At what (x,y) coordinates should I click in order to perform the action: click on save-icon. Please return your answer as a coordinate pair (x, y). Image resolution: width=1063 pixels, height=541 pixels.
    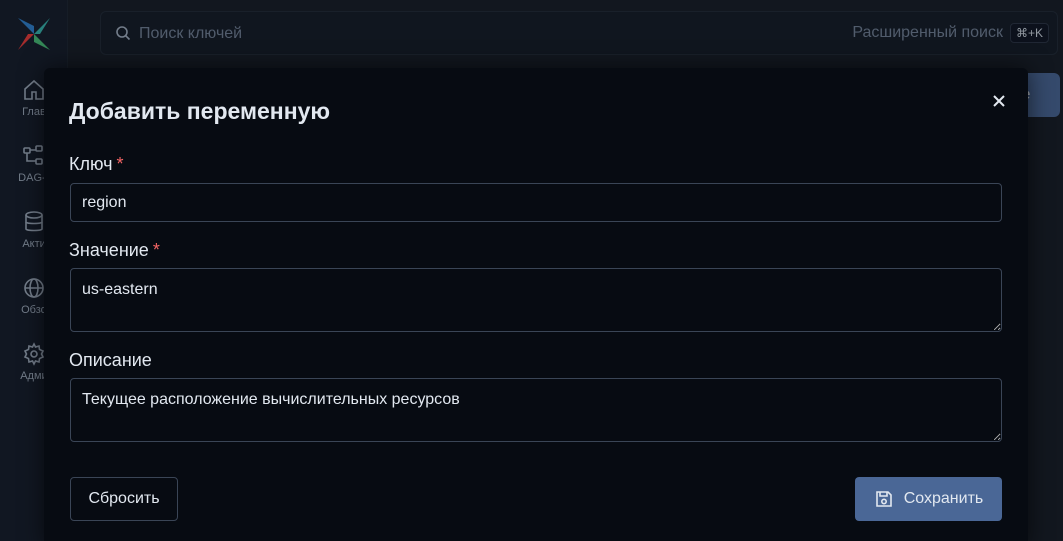
    Looking at the image, I should click on (883, 499).